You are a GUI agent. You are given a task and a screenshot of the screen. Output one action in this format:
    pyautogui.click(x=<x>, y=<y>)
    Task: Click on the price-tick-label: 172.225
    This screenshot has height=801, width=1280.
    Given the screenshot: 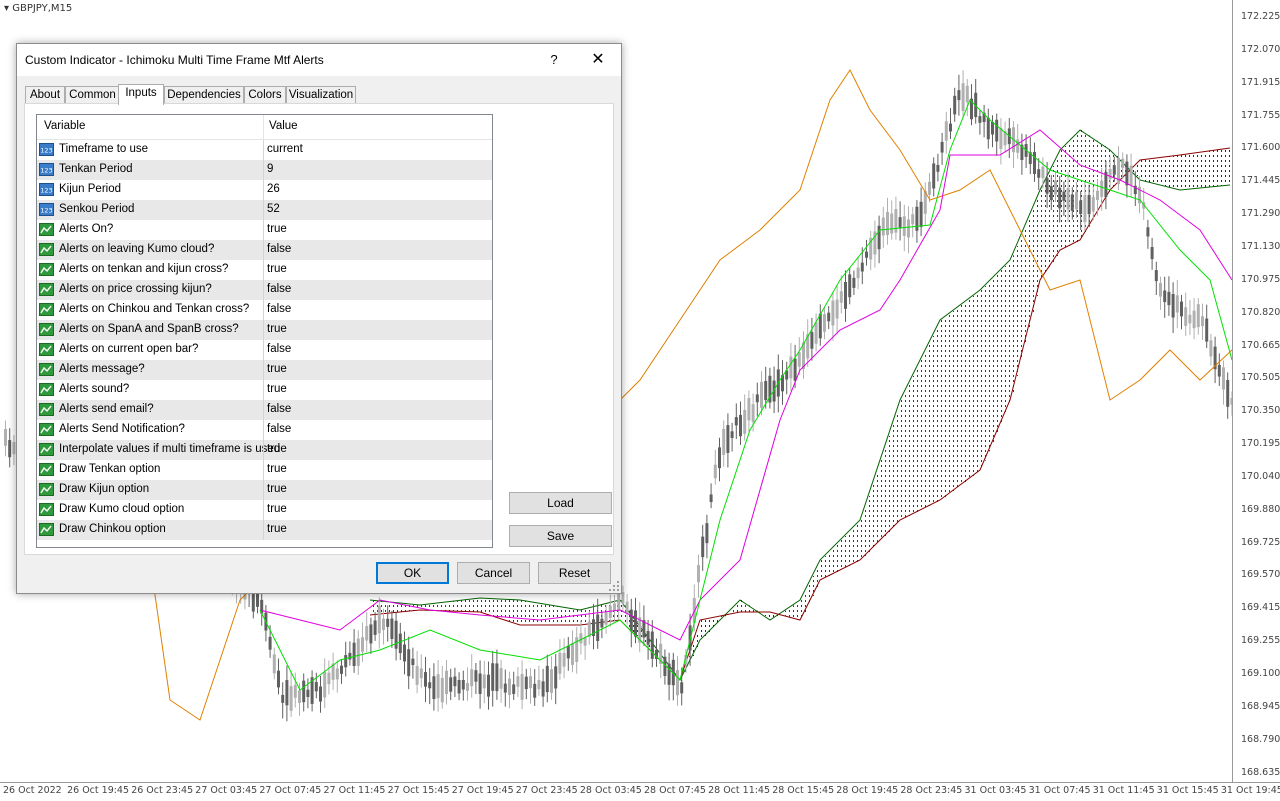 What is the action you would take?
    pyautogui.click(x=1260, y=16)
    